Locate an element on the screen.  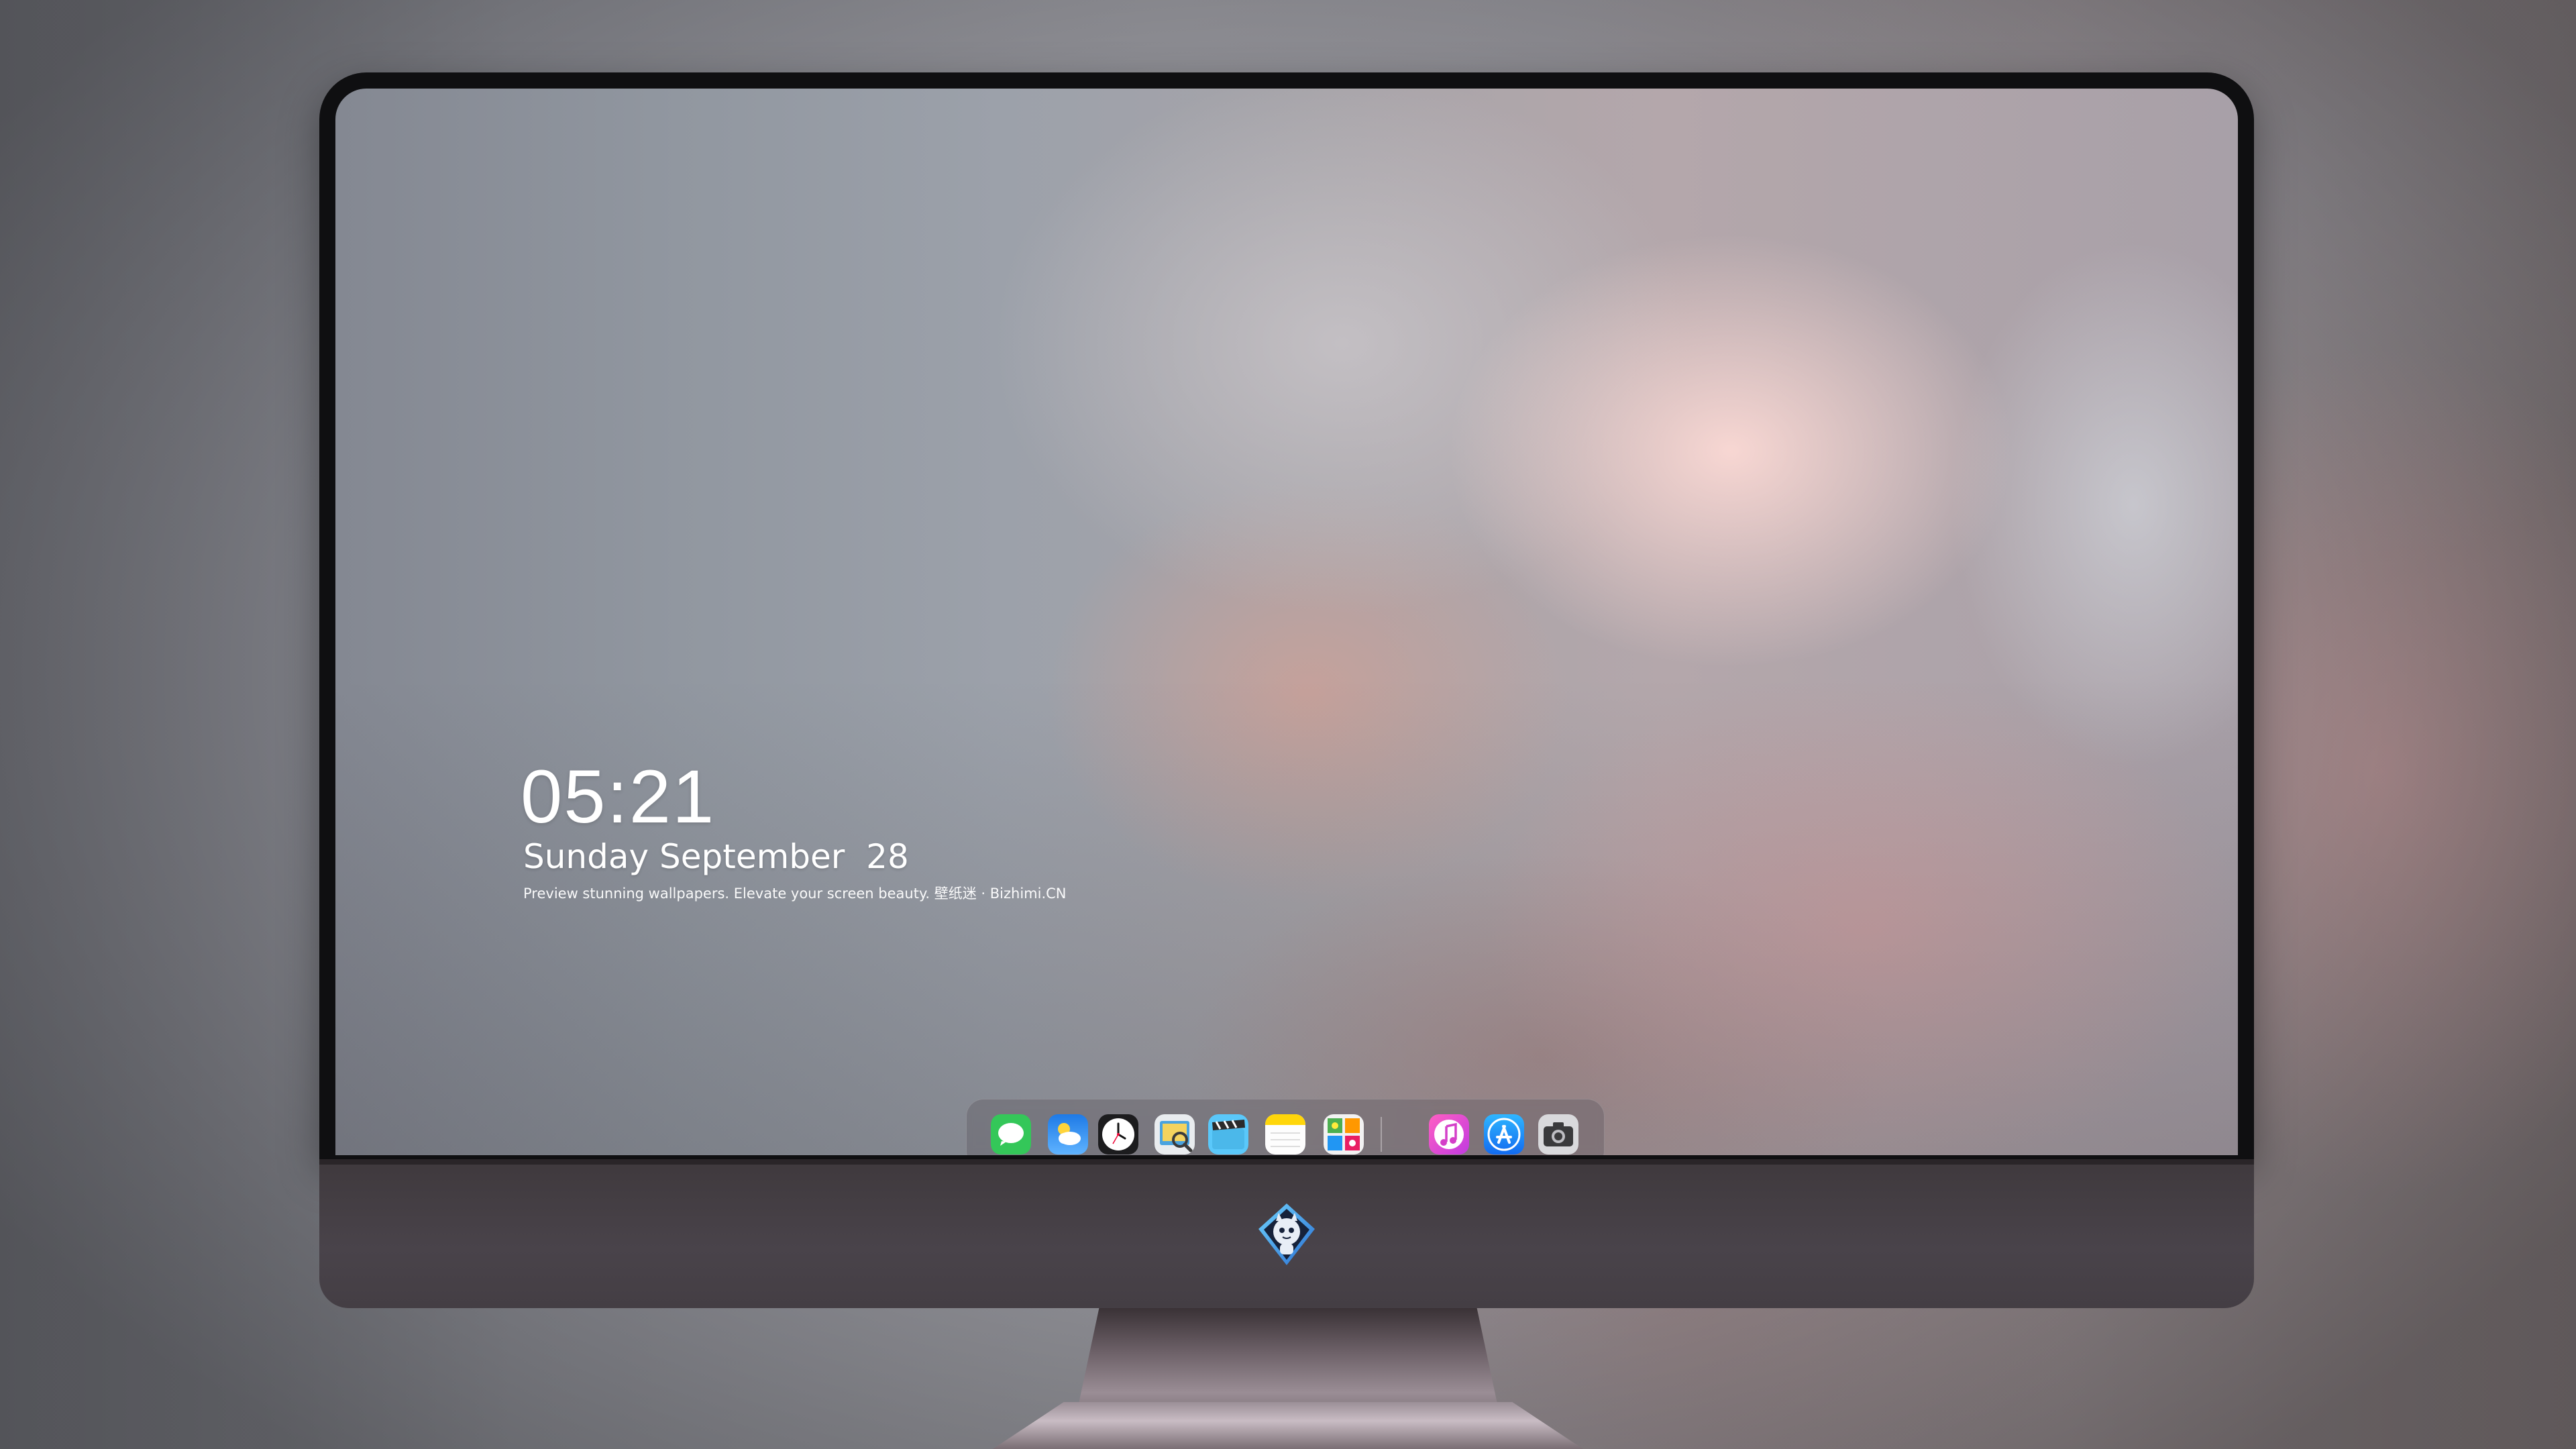
monitor-stand-base is located at coordinates (1288, 1425).